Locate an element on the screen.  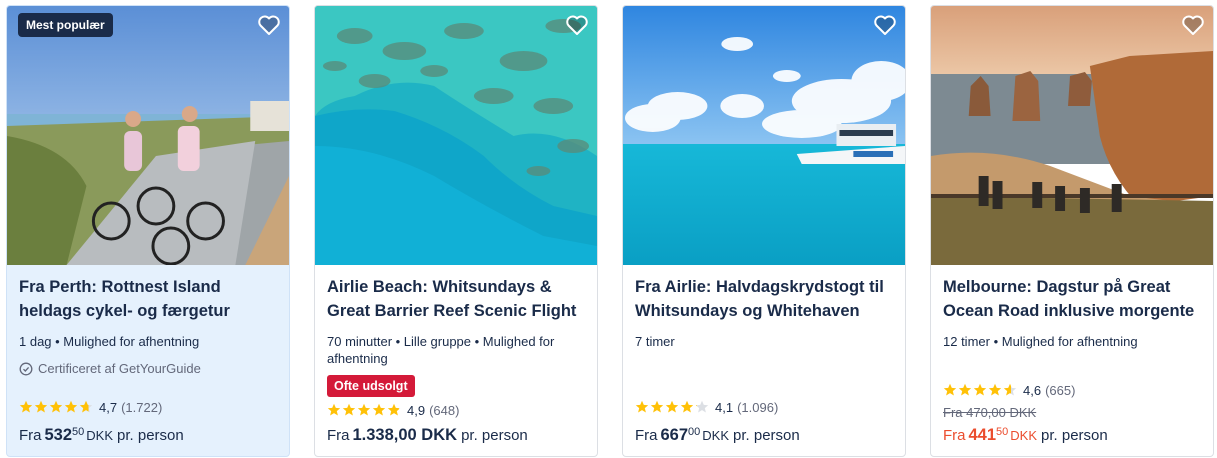
activity-image: Mest populær is located at coordinates (148, 135).